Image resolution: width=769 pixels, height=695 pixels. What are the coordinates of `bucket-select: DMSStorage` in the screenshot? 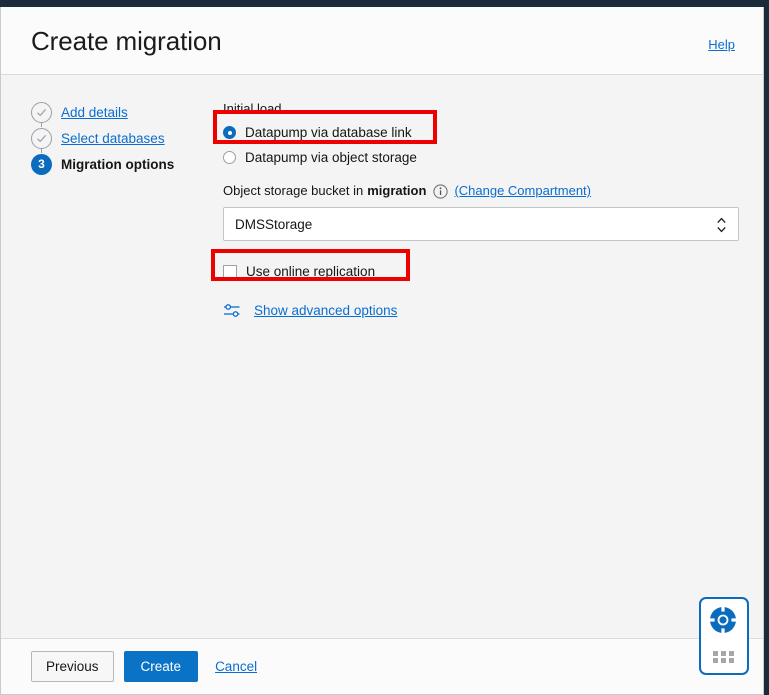 It's located at (481, 224).